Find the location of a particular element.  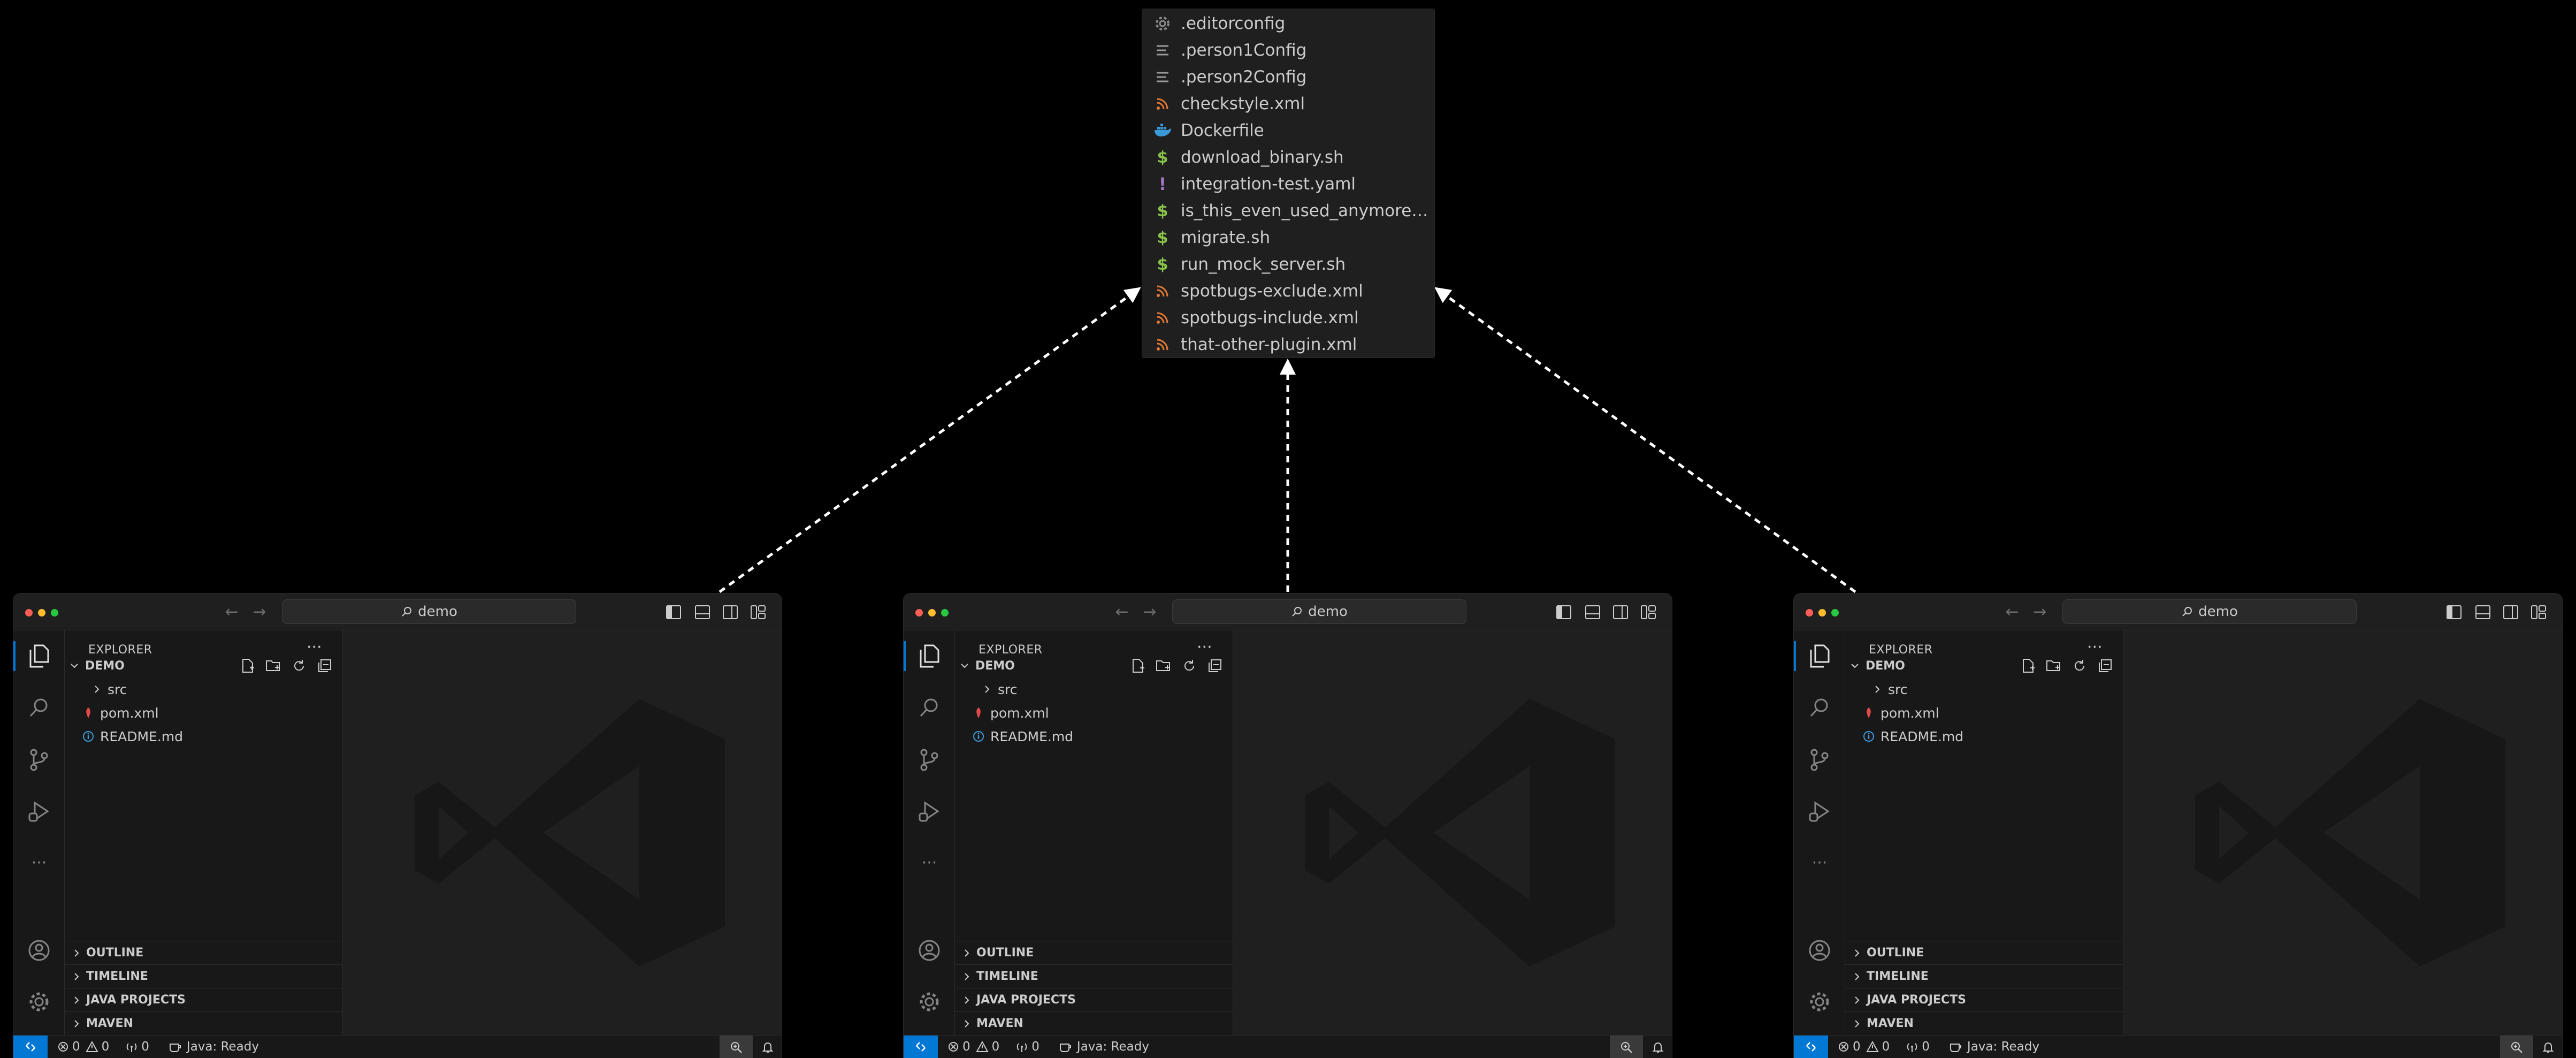

file-list-item: .person2Config is located at coordinates (1288, 77).